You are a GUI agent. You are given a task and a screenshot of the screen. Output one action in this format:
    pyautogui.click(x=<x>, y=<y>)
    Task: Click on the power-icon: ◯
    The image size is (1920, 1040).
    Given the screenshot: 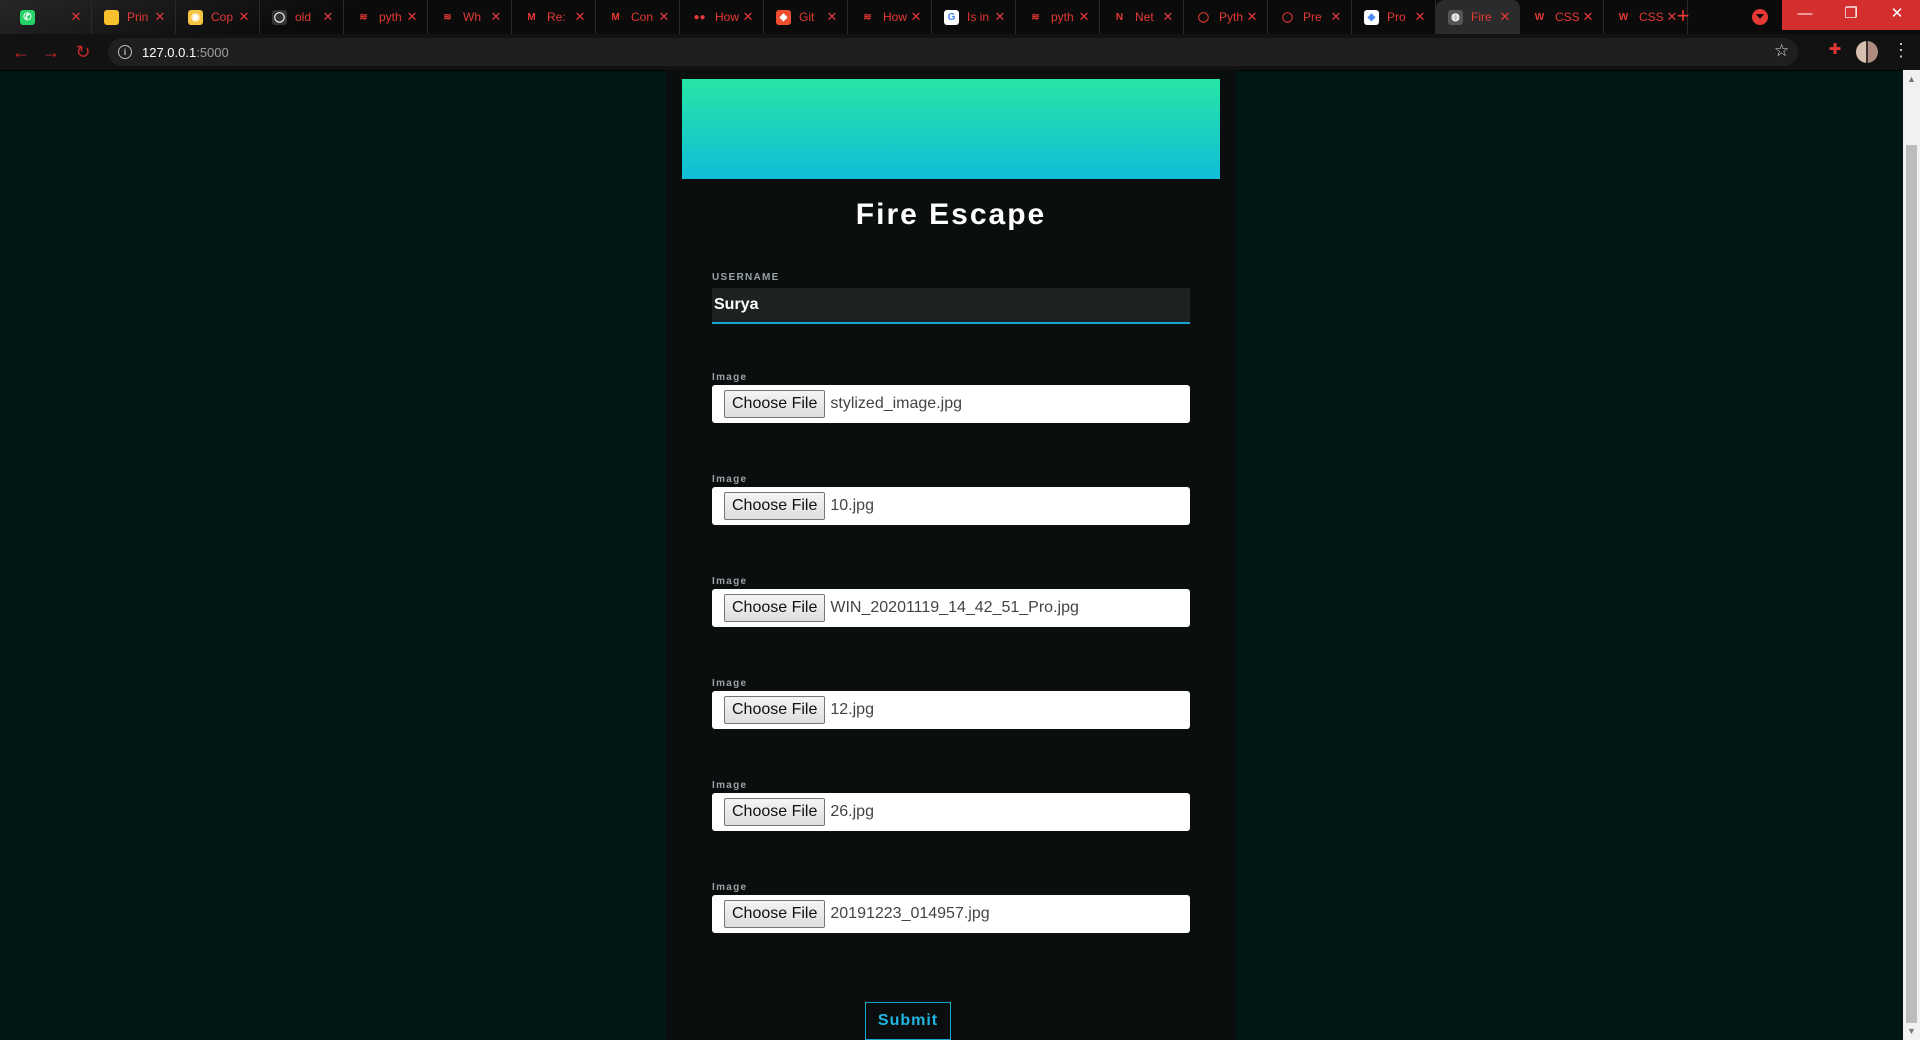 What is the action you would take?
    pyautogui.click(x=1287, y=17)
    